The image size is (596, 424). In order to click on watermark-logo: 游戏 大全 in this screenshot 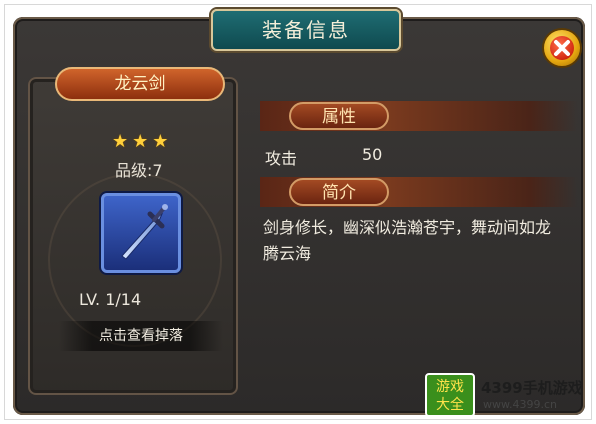, I will do `click(450, 395)`.